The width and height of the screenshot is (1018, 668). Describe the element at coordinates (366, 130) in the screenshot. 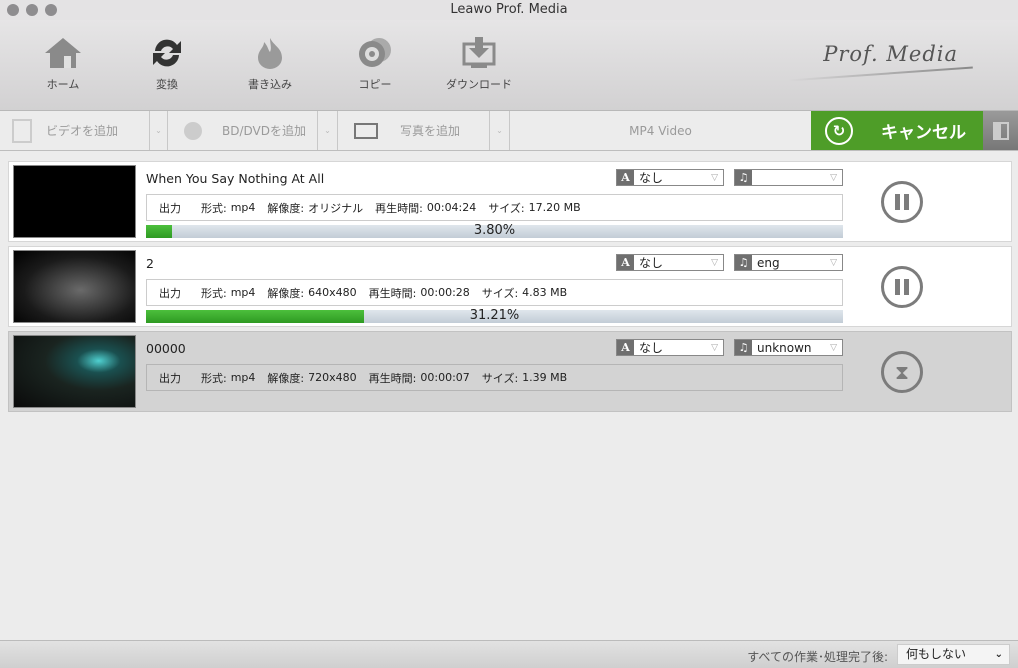

I see `photo-add-icon` at that location.